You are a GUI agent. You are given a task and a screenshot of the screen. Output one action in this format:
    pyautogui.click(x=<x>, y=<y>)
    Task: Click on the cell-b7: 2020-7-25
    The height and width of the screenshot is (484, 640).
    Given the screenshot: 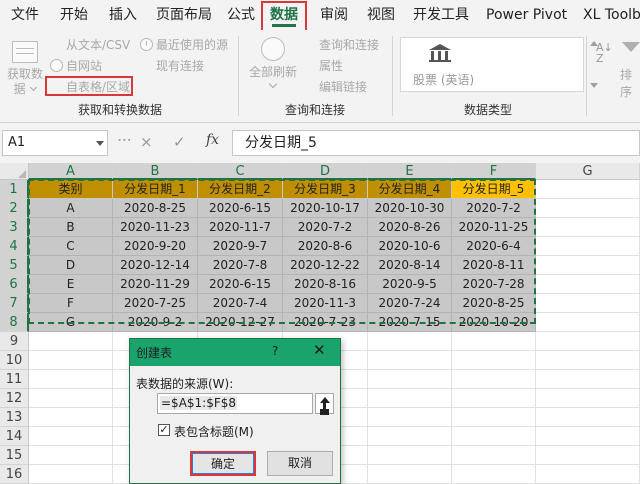 What is the action you would take?
    pyautogui.click(x=155, y=303)
    